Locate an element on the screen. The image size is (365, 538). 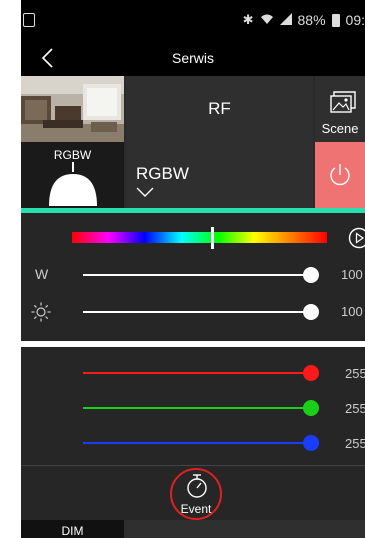
blue-slider-row: 255 is located at coordinates (193, 443).